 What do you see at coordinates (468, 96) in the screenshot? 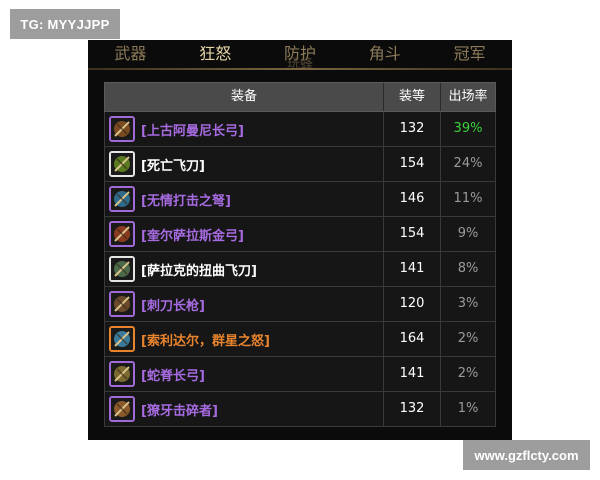
I see `header-usage-rate: 出场率` at bounding box center [468, 96].